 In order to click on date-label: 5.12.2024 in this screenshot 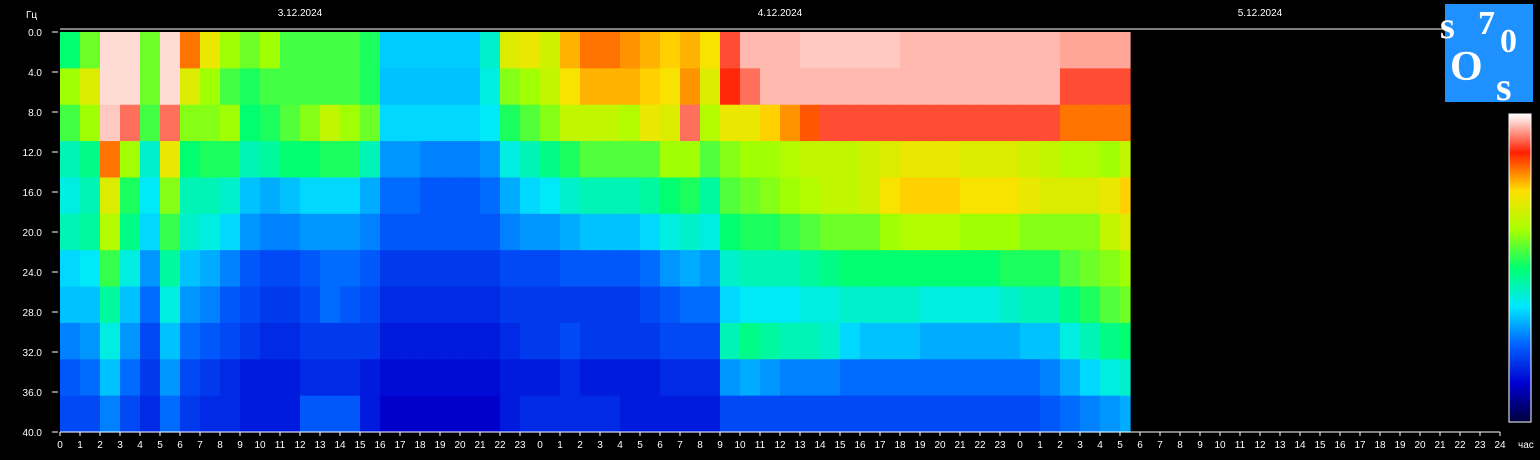, I will do `click(1260, 13)`.